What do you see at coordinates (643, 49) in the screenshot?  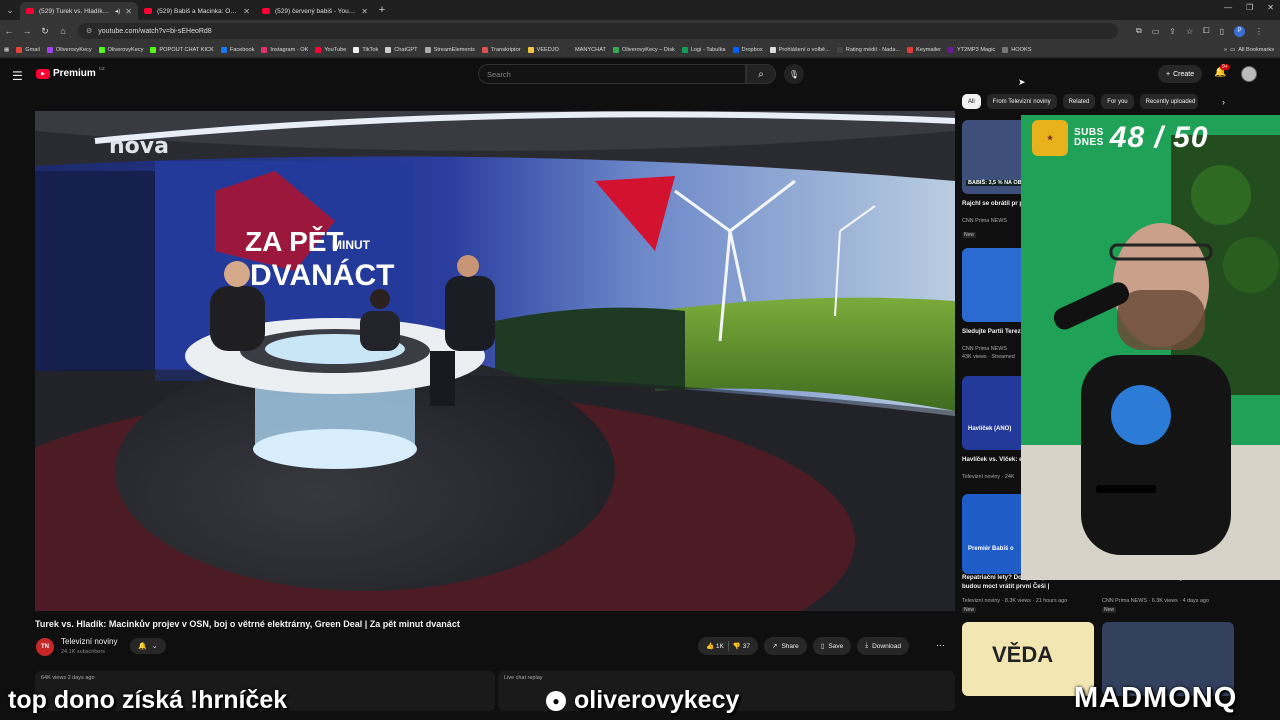 I see `bookmark-item: OliverovyKecy – Disk` at bounding box center [643, 49].